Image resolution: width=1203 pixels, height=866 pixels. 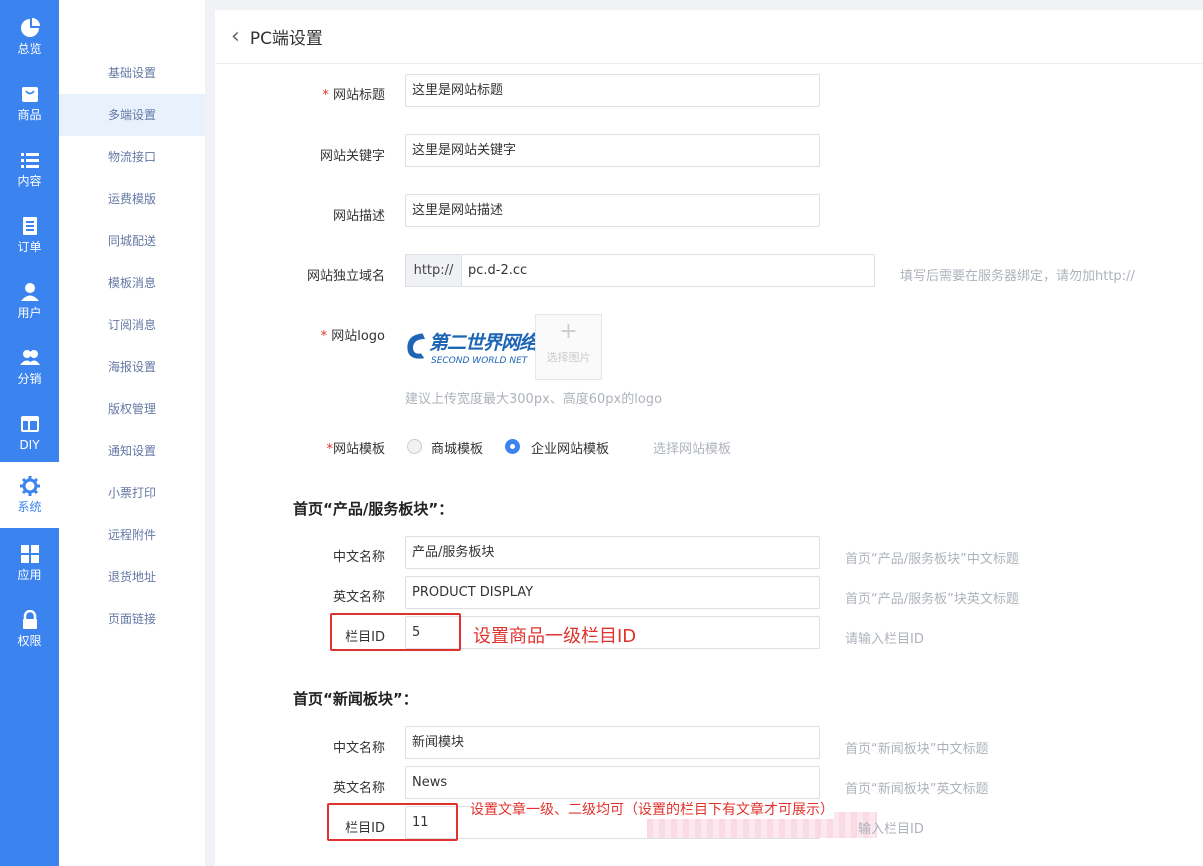 What do you see at coordinates (932, 559) in the screenshot?
I see `products-cn-hint: 首页“产品/服务板块”中文标题` at bounding box center [932, 559].